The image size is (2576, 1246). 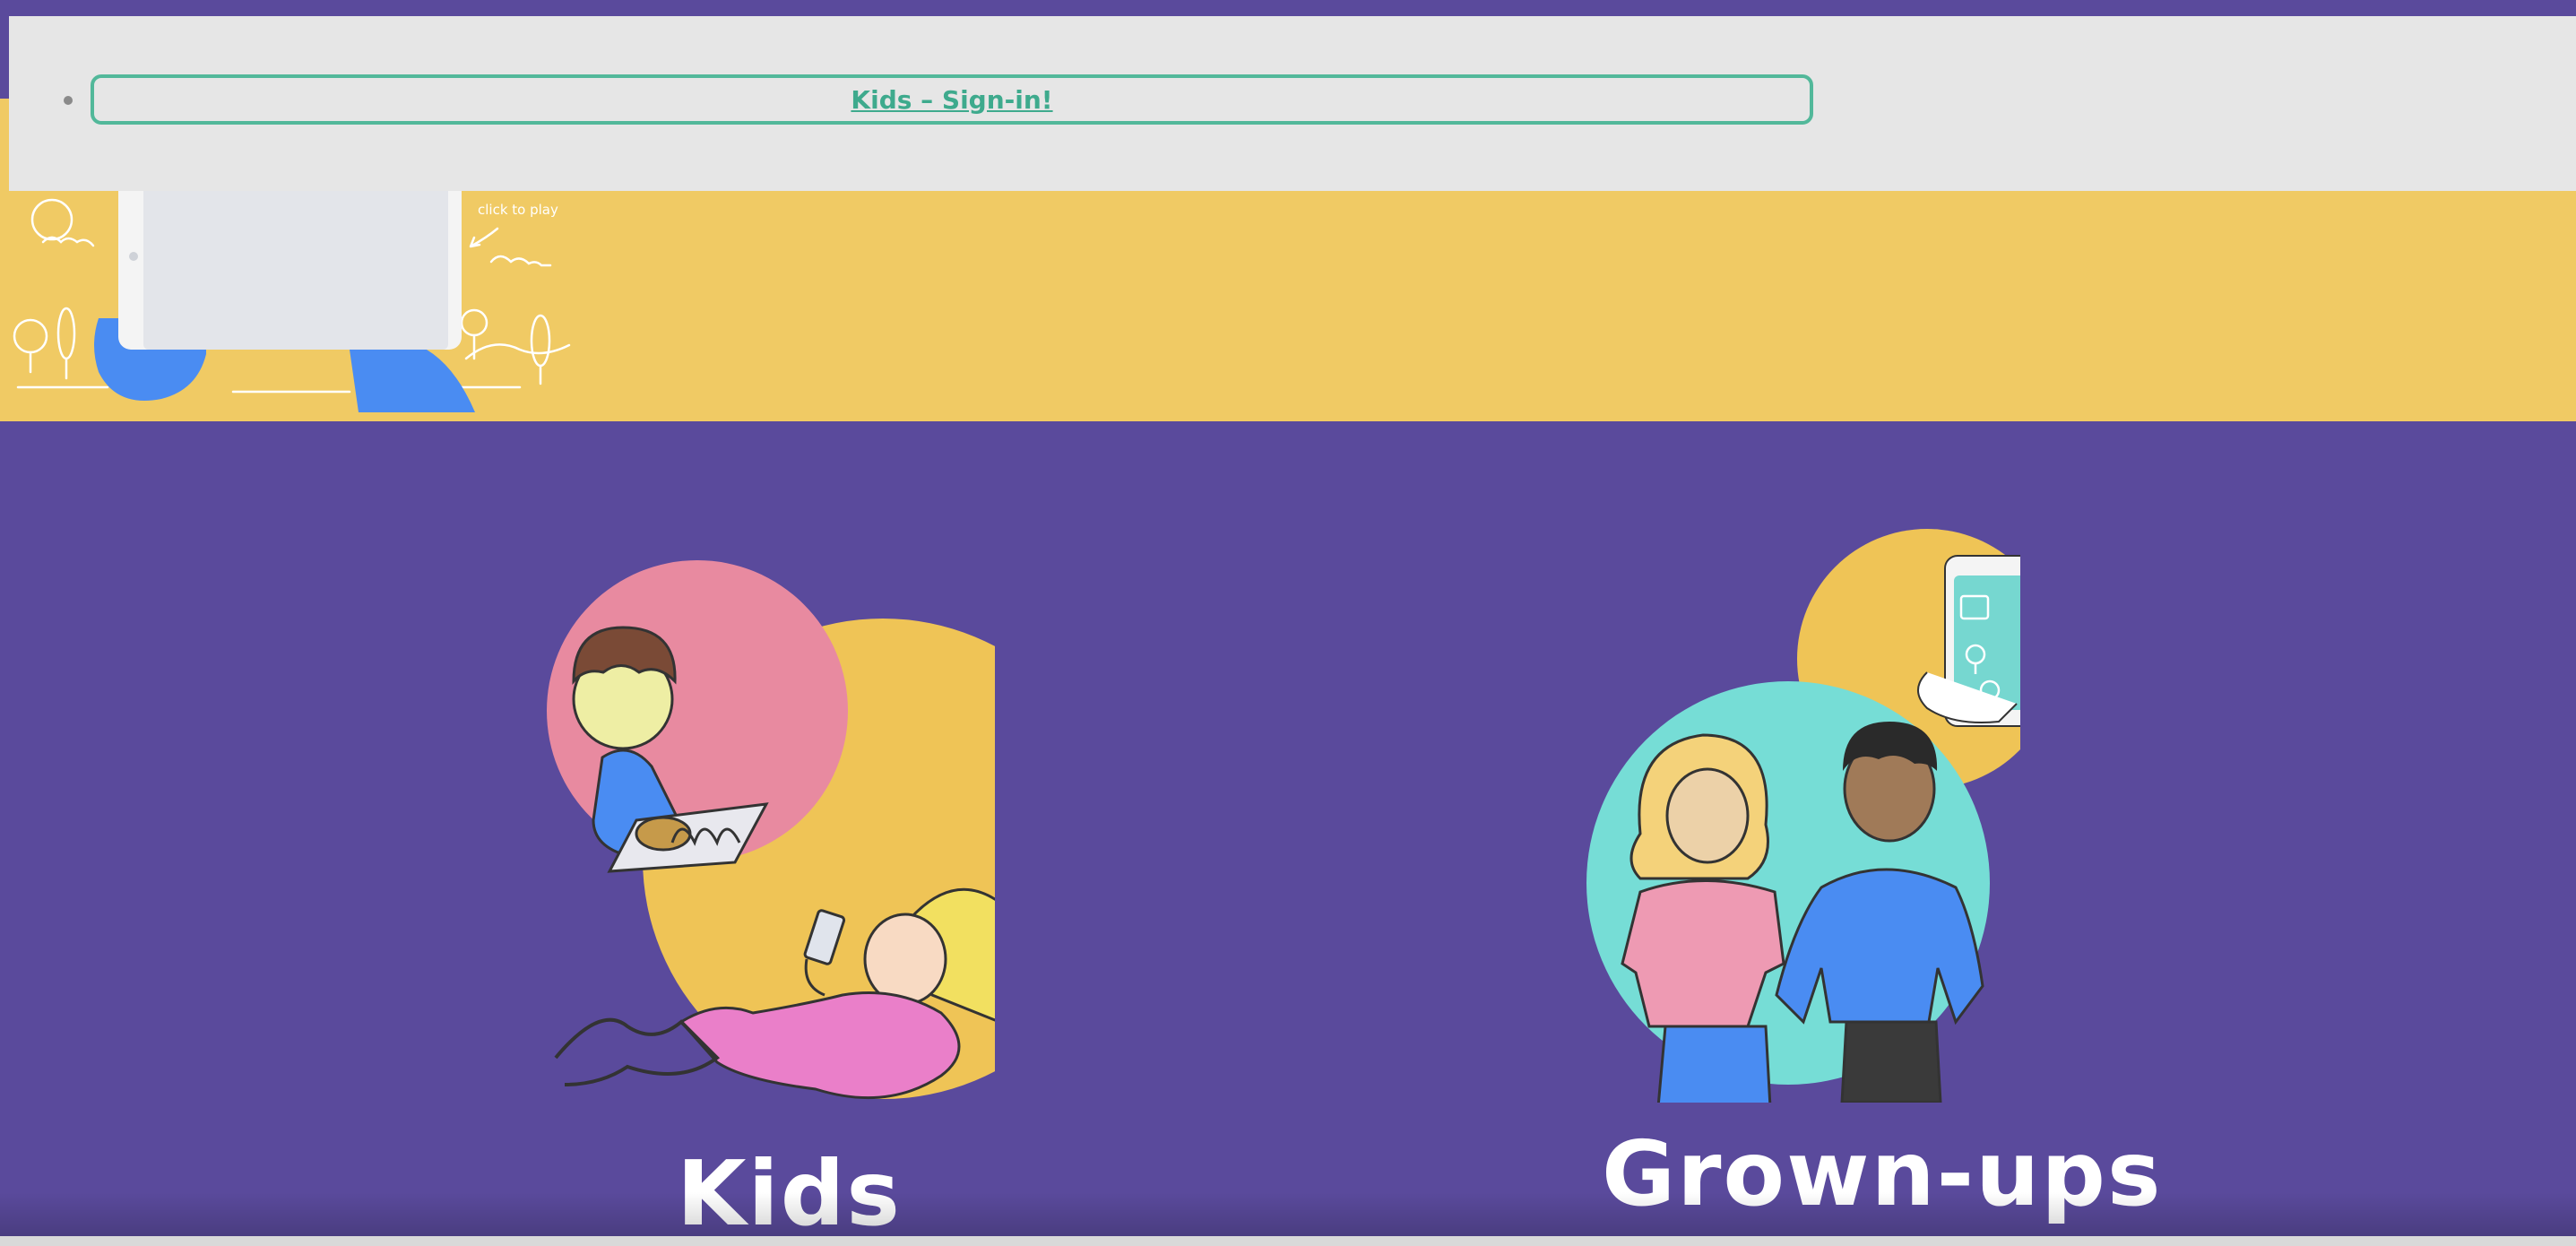 I want to click on play-hint-label: click to play, so click(x=518, y=210).